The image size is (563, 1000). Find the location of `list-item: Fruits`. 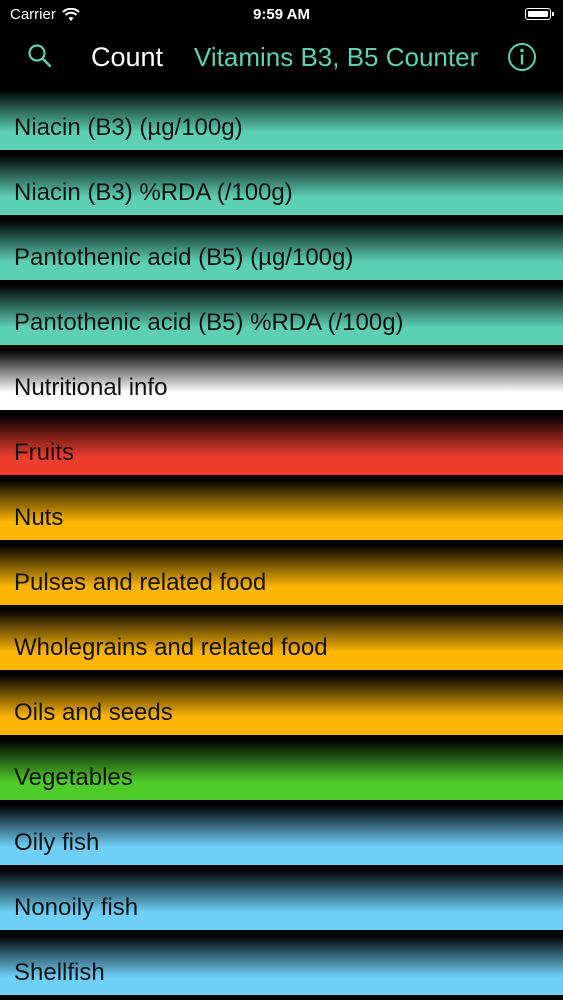

list-item: Fruits is located at coordinates (281, 443).